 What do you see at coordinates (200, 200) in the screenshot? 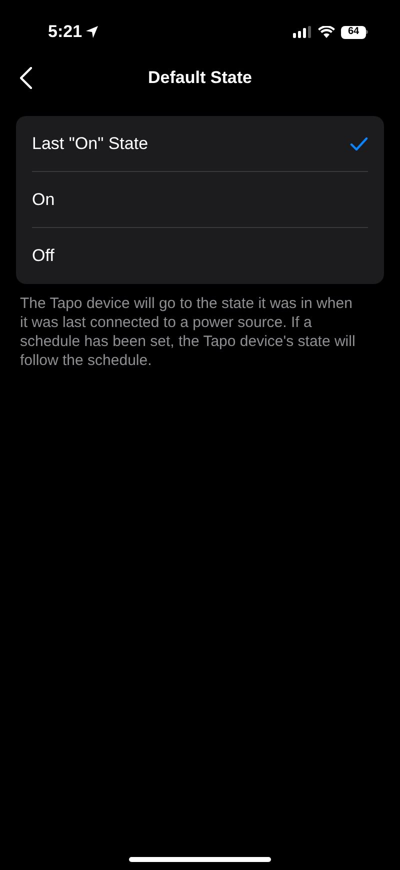
I see `option-row: On` at bounding box center [200, 200].